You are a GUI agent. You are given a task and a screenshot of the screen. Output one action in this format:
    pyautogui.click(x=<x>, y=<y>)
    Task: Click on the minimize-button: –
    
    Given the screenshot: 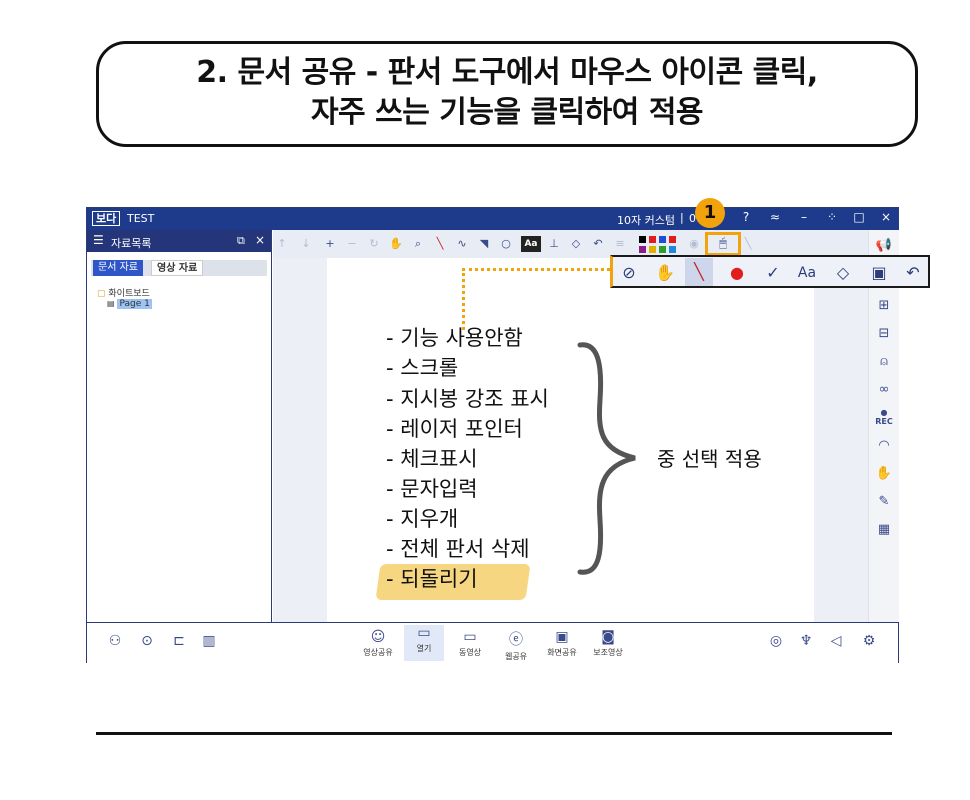 What is the action you would take?
    pyautogui.click(x=804, y=217)
    